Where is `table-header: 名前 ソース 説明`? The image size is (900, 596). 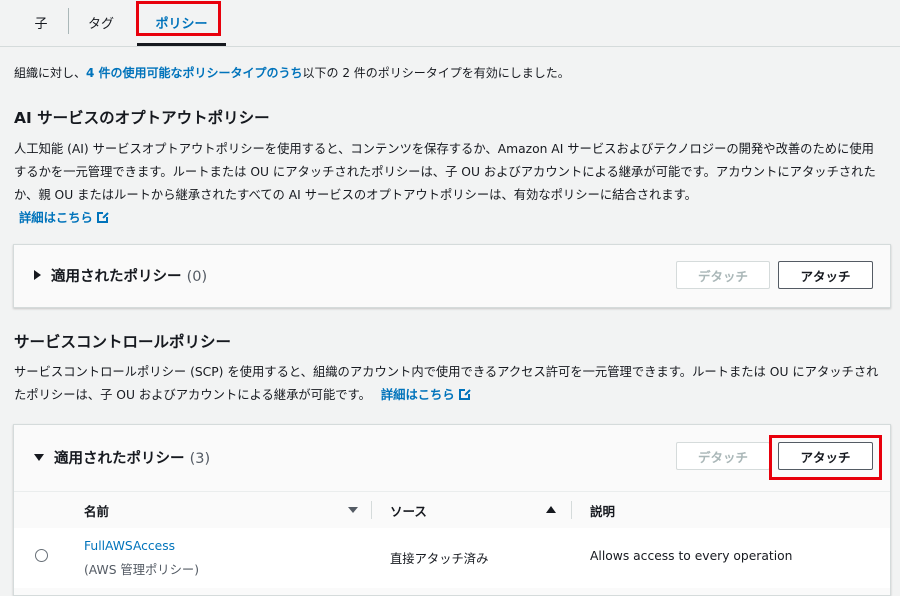 table-header: 名前 ソース 説明 is located at coordinates (452, 510).